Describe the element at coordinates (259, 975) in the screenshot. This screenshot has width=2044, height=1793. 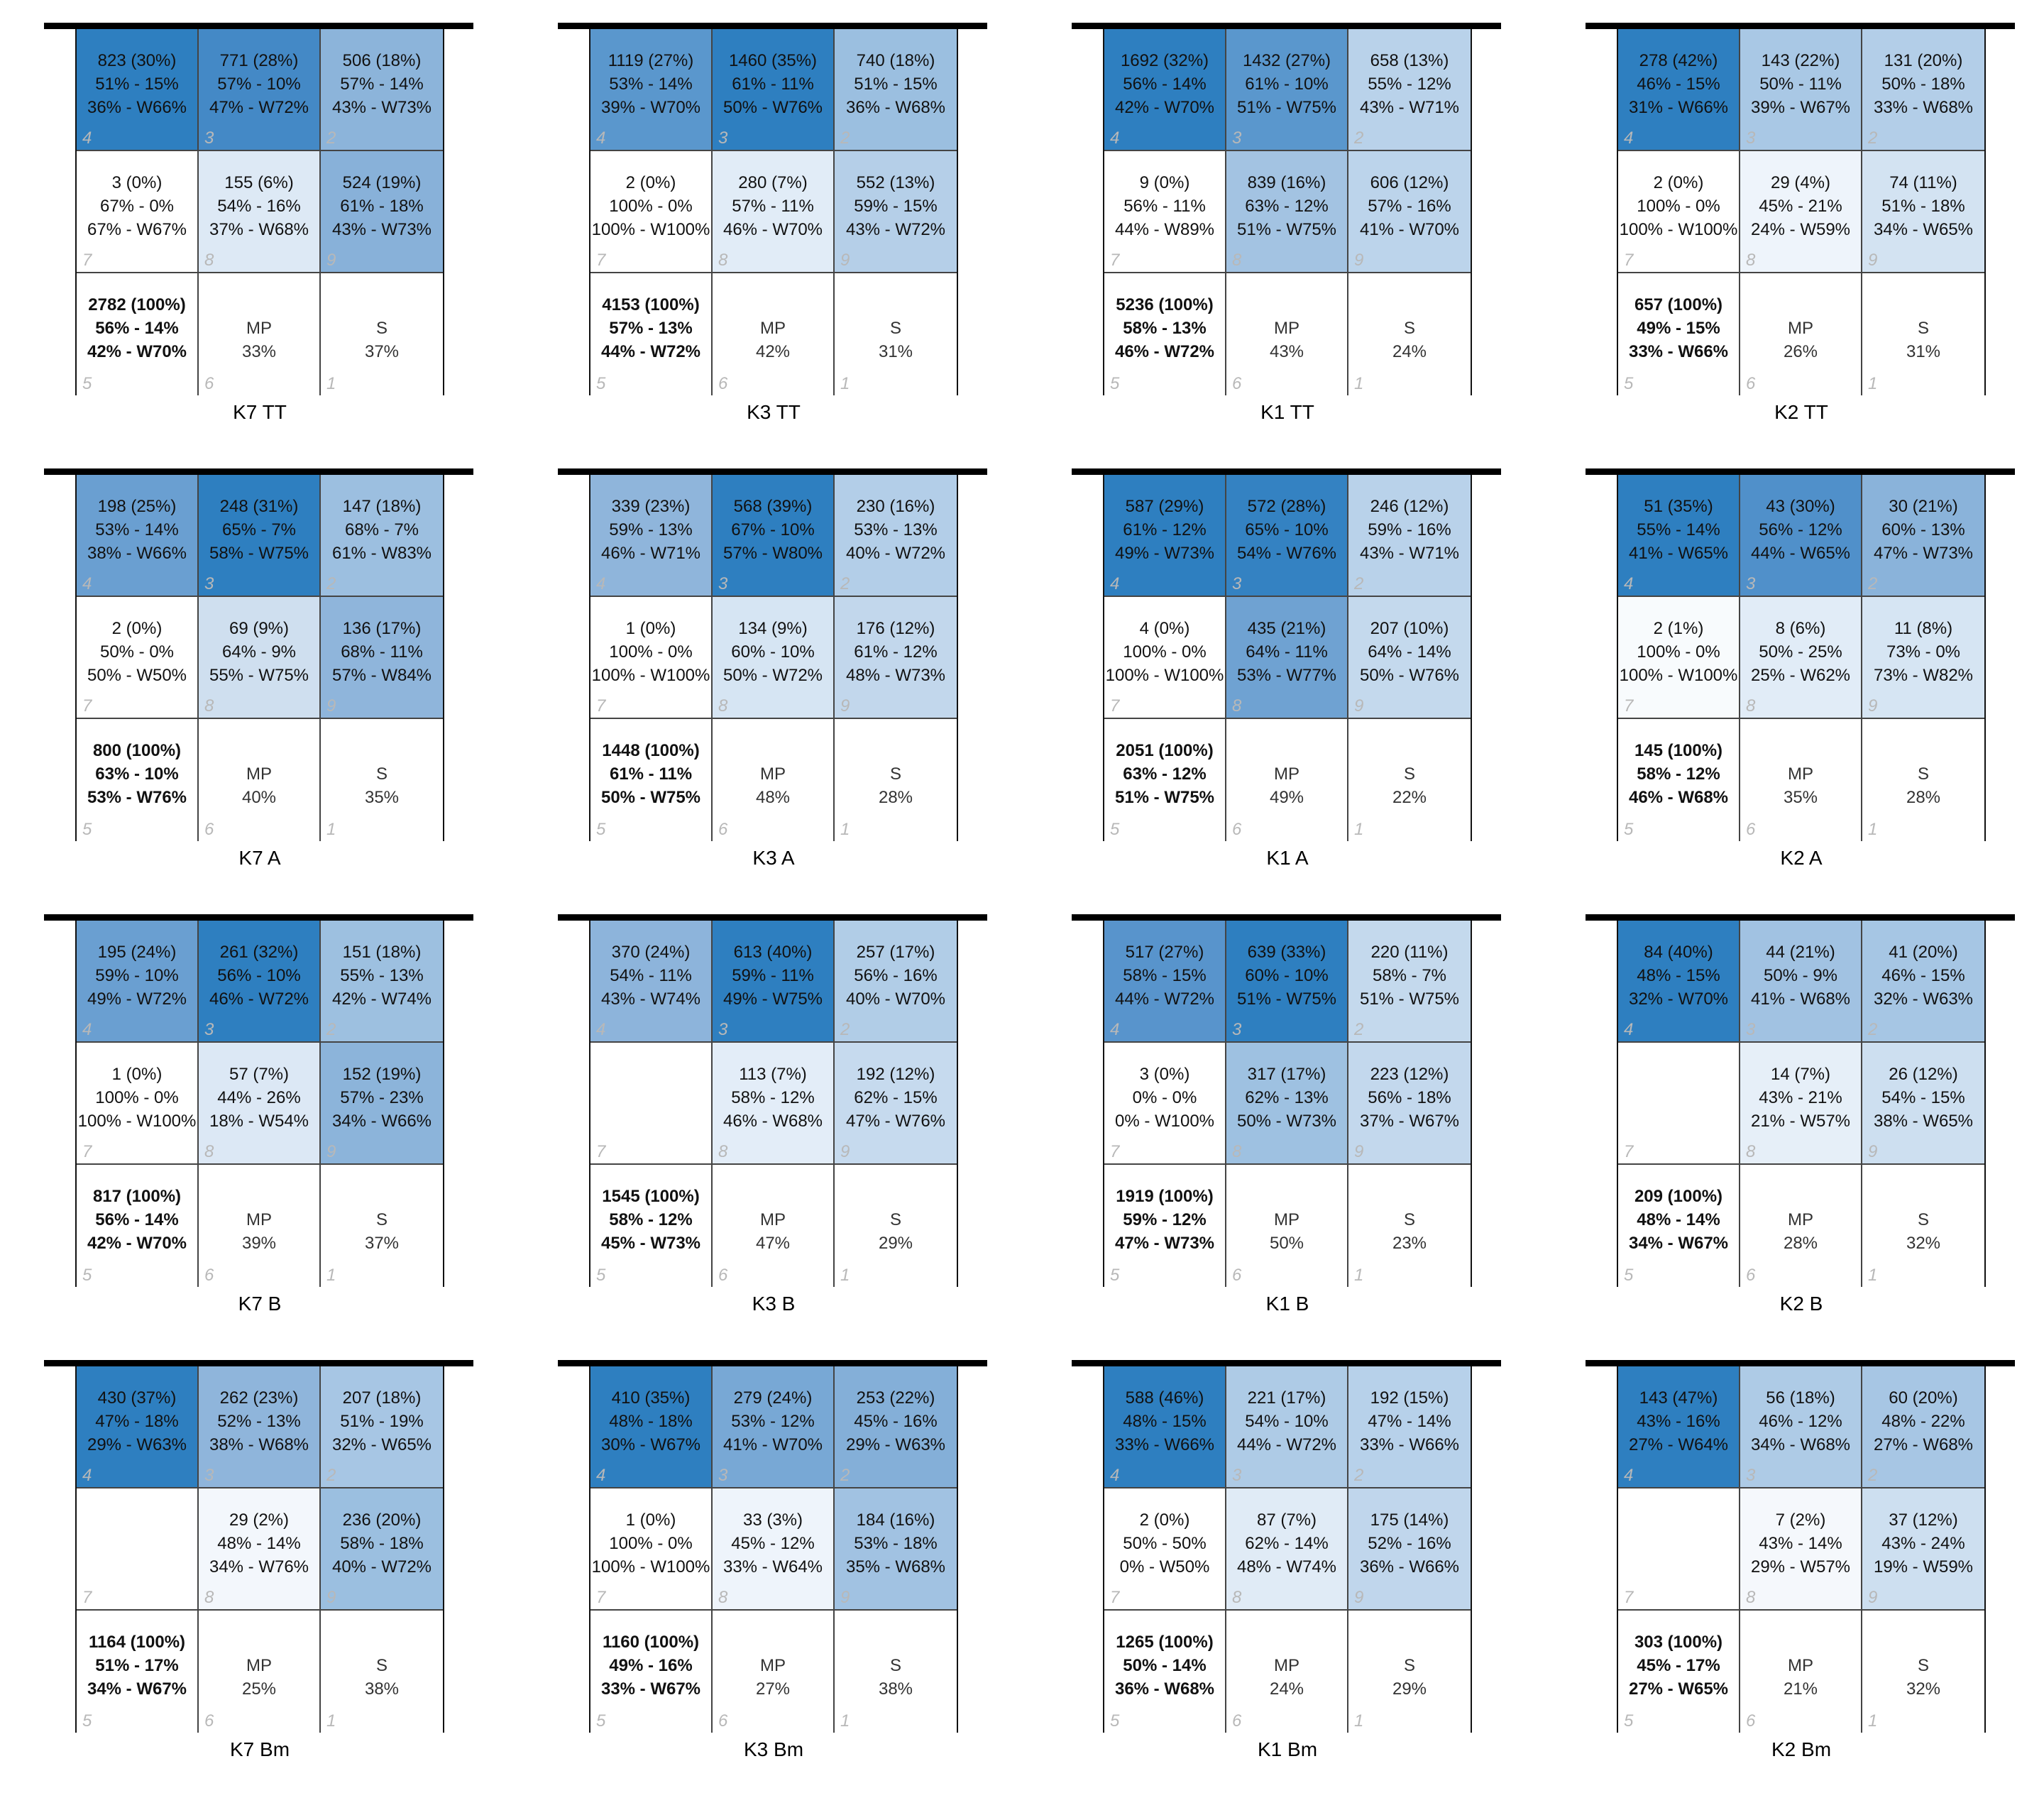
I see `cell-line: 56% - 10%` at that location.